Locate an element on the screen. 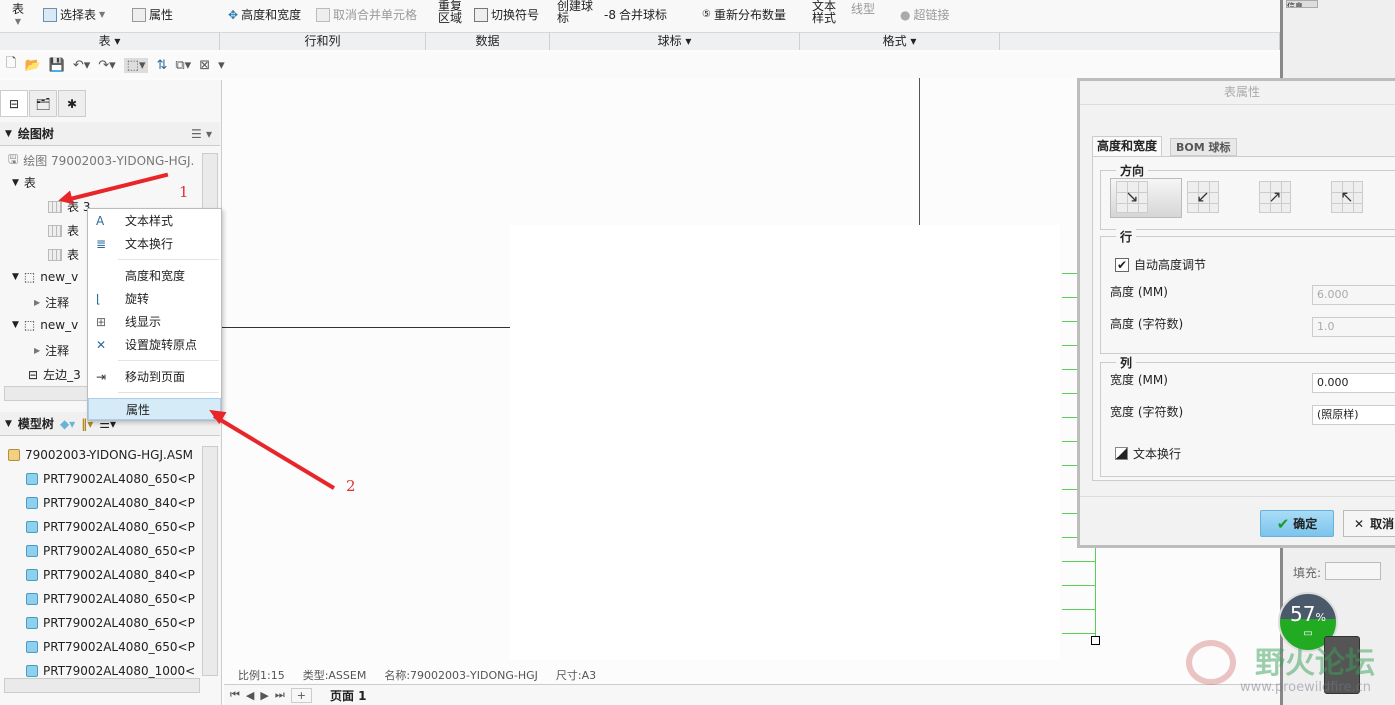 Image resolution: width=1395 pixels, height=705 pixels. direction-down-left-icon: ↙ is located at coordinates (1203, 197).